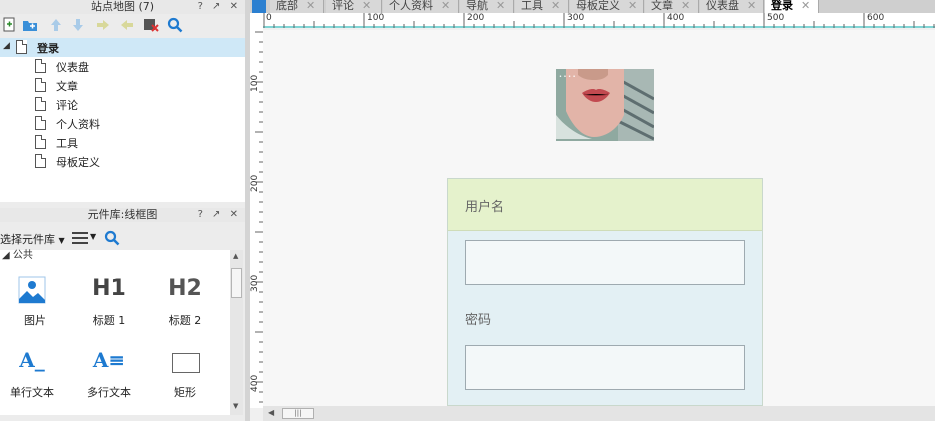 The image size is (935, 421). I want to click on heading2-icon: H2, so click(185, 288).